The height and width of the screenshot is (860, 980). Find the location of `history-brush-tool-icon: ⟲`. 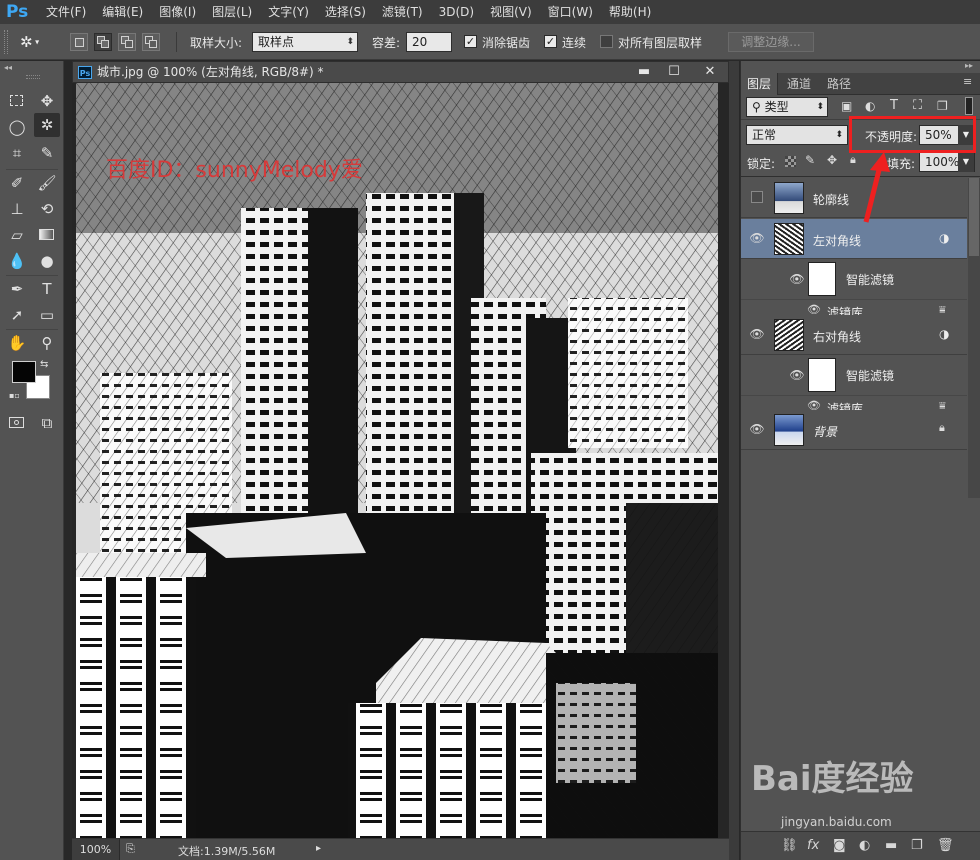

history-brush-tool-icon: ⟲ is located at coordinates (47, 209).